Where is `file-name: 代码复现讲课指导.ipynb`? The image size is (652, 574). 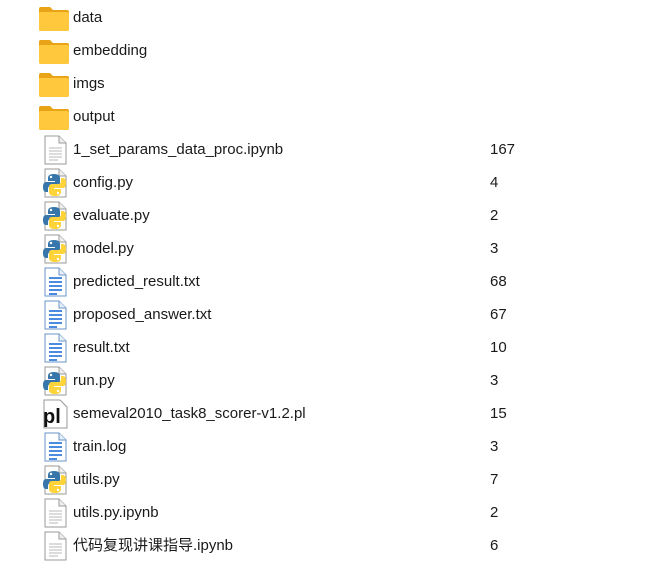
file-name: 代码复现讲课指导.ipynb is located at coordinates (153, 545).